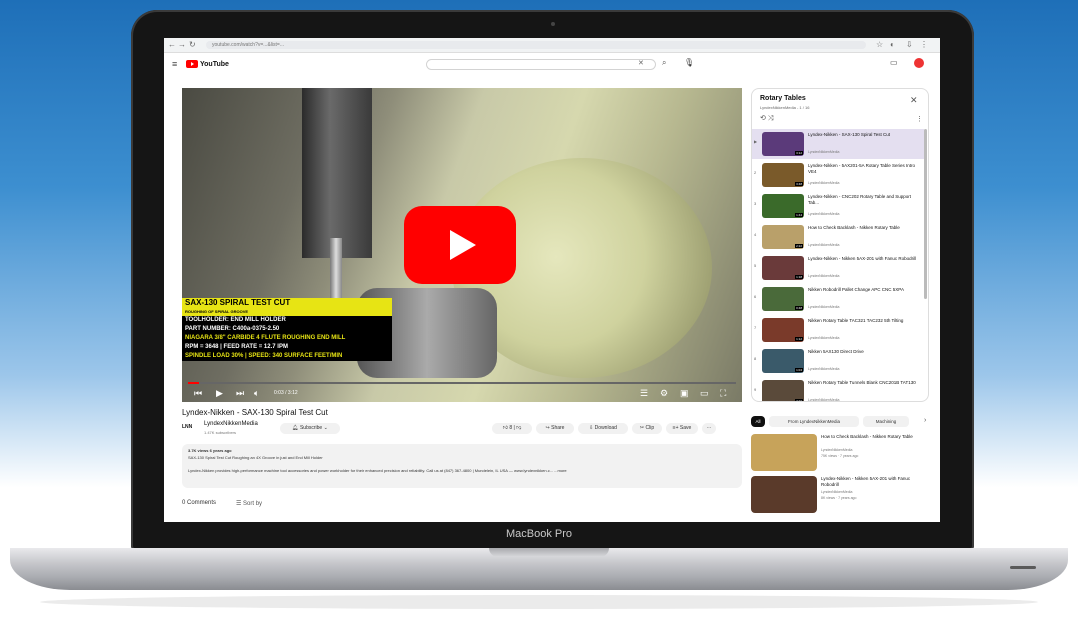  I want to click on playlist-thumbnail: 1:18, so click(783, 268).